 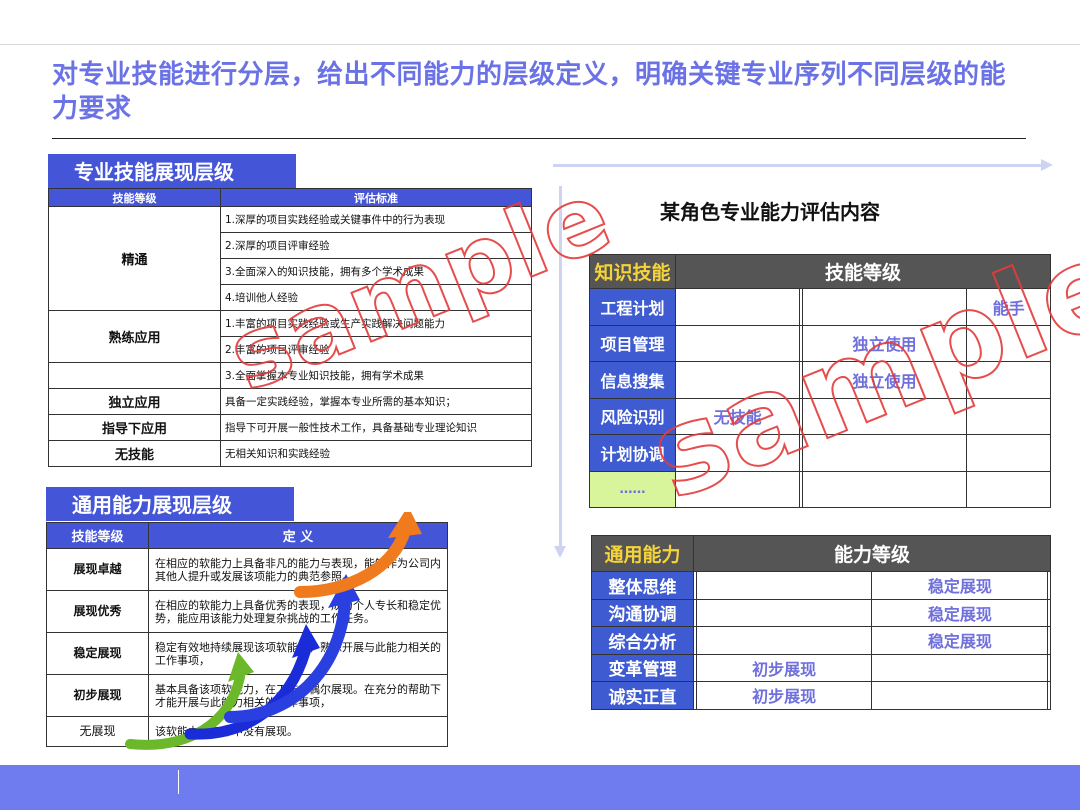 What do you see at coordinates (863, 271) in the screenshot?
I see `skill-level-header: 技能等级` at bounding box center [863, 271].